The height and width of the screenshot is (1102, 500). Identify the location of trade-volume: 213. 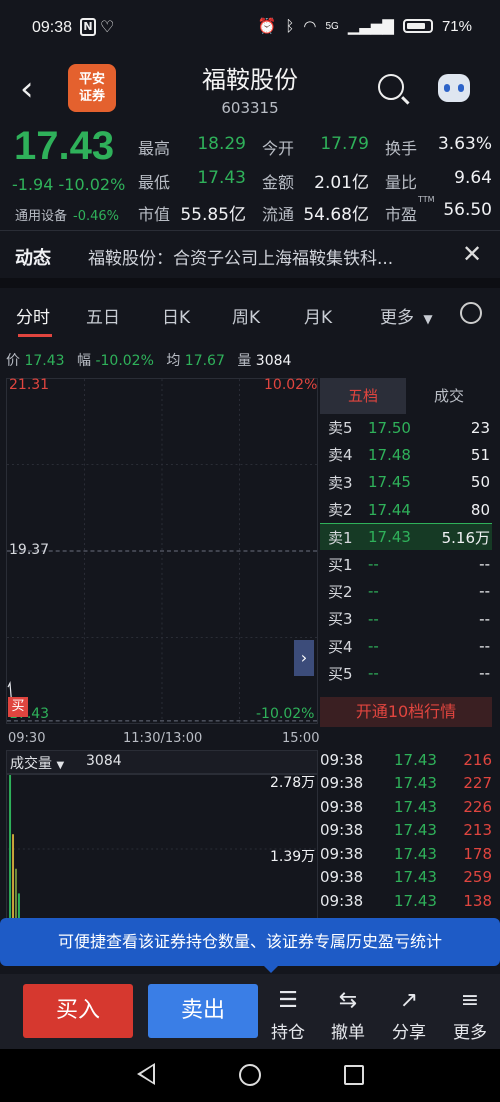
(477, 830).